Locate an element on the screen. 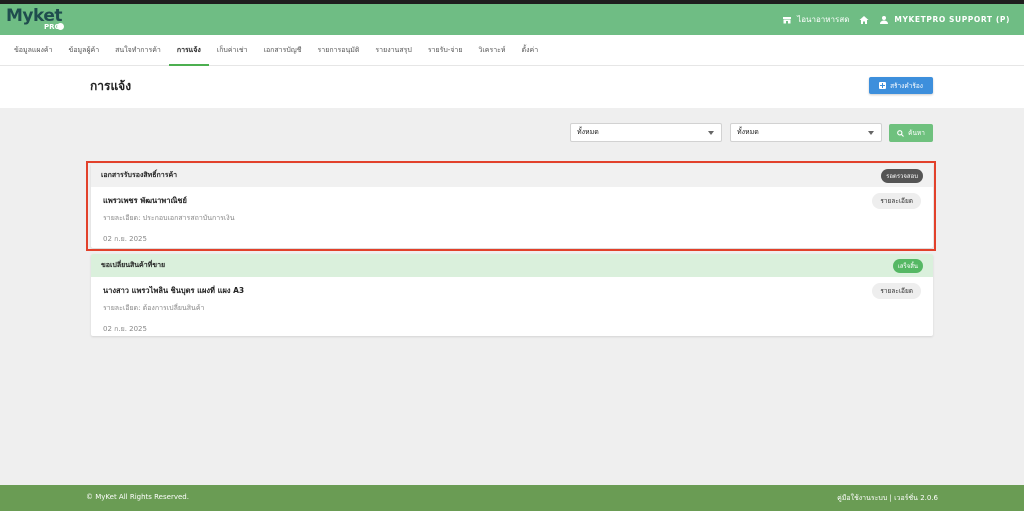 This screenshot has height=511, width=1024. filter-select-type: ทั้งหมด is located at coordinates (646, 132).